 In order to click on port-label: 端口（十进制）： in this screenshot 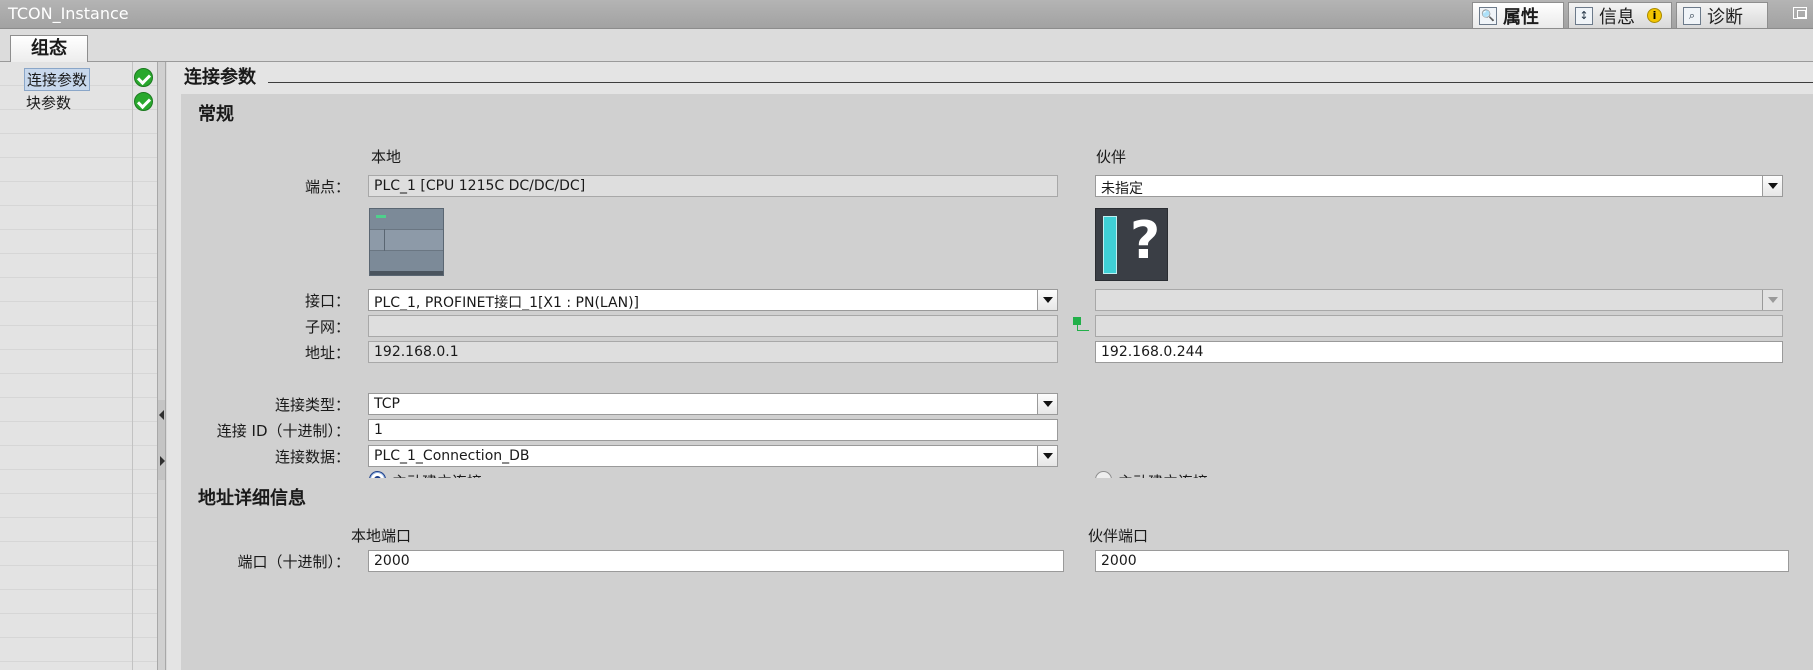, I will do `click(293, 562)`.